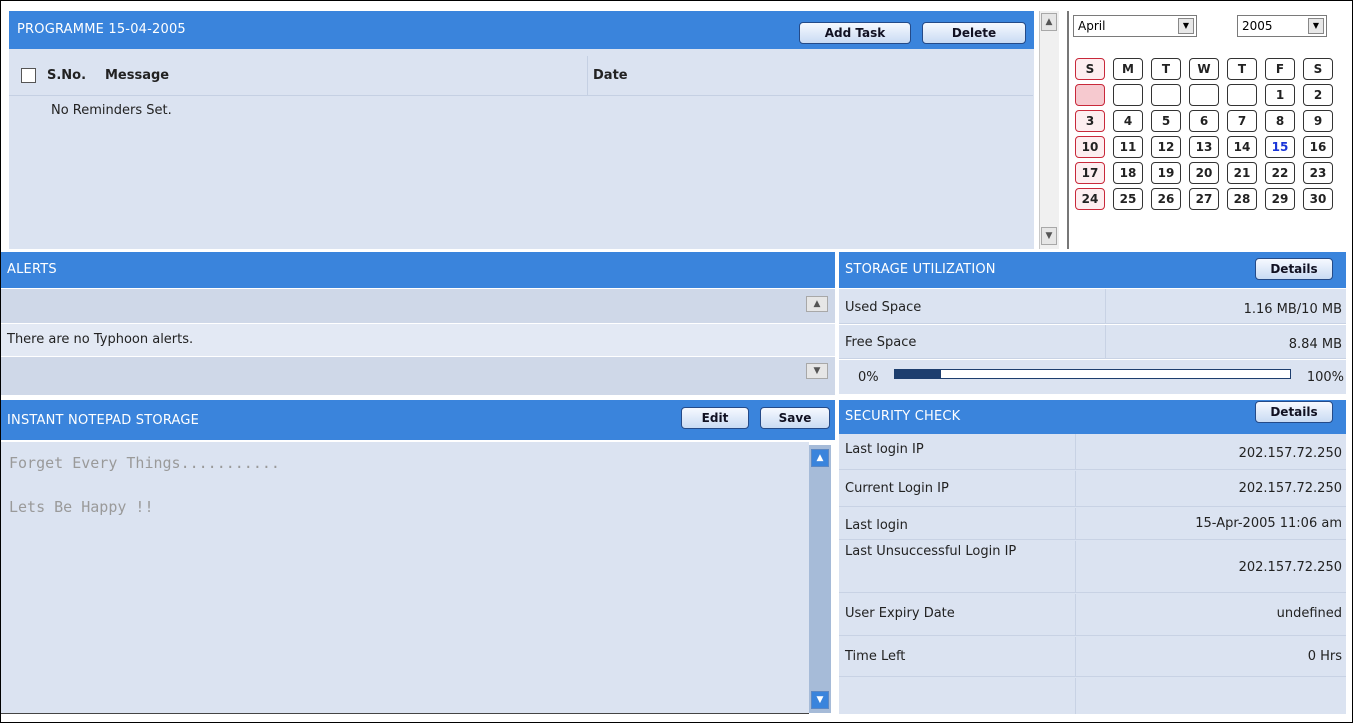 The image size is (1353, 723). Describe the element at coordinates (931, 551) in the screenshot. I see `security-row-label: Last Unsuccessful Login IP` at that location.